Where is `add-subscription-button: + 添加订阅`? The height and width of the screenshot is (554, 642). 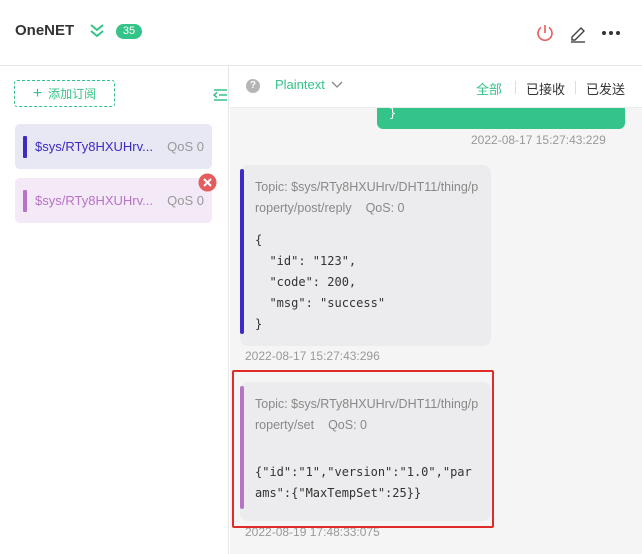
add-subscription-button: + 添加订阅 is located at coordinates (64, 93).